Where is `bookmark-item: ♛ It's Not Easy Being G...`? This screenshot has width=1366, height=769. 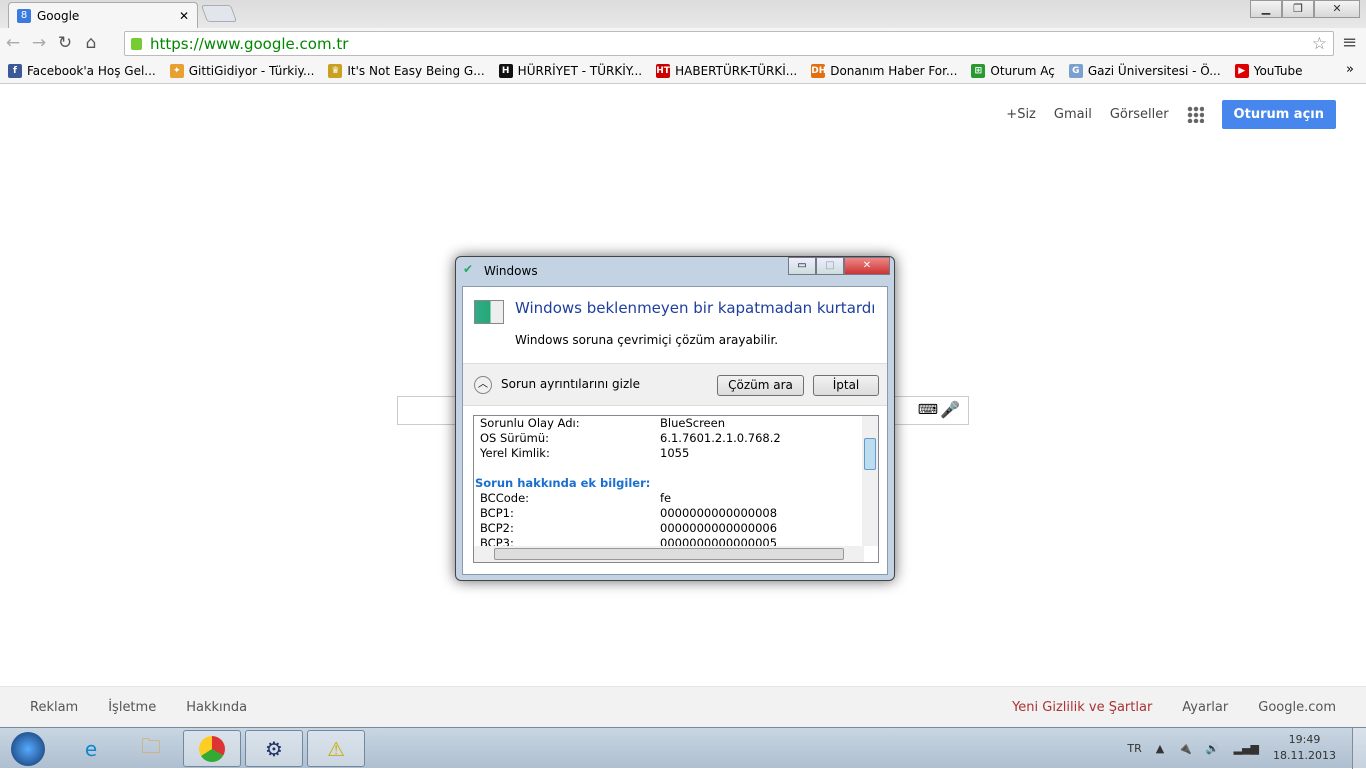
bookmark-item: ♛ It's Not Easy Being G... is located at coordinates (406, 70).